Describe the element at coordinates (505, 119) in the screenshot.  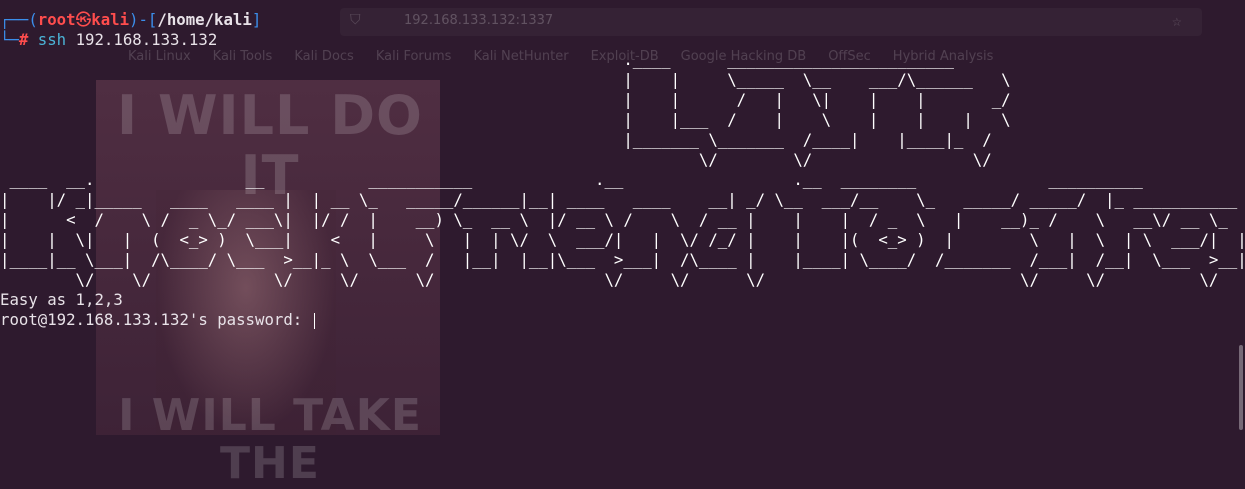
I see `banner-line: | |___ / | \ | | | \` at that location.